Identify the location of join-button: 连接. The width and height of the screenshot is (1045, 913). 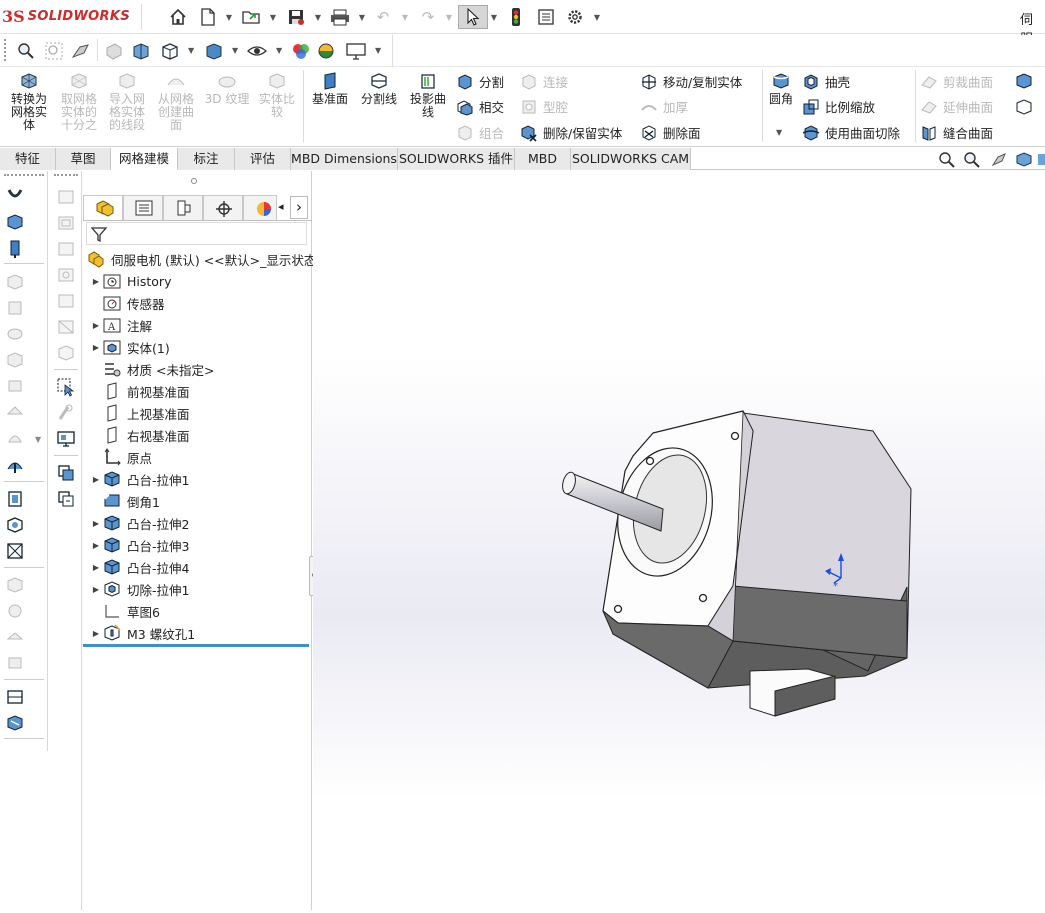
(544, 81).